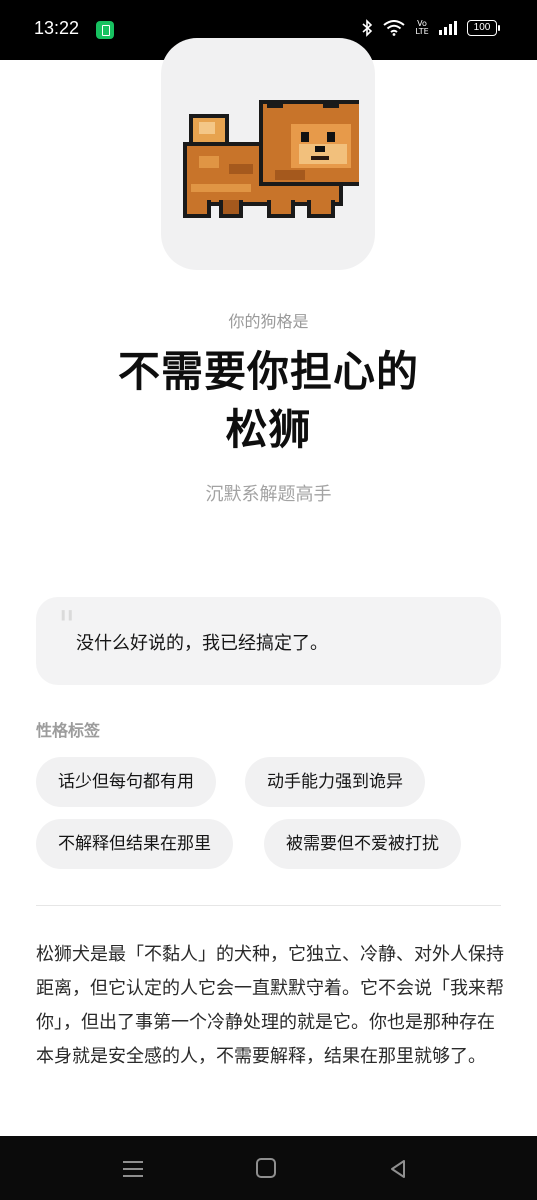 This screenshot has width=537, height=1200. Describe the element at coordinates (202, 643) in the screenshot. I see `quote-text: 没什么好说的，我已经搞定了。` at that location.